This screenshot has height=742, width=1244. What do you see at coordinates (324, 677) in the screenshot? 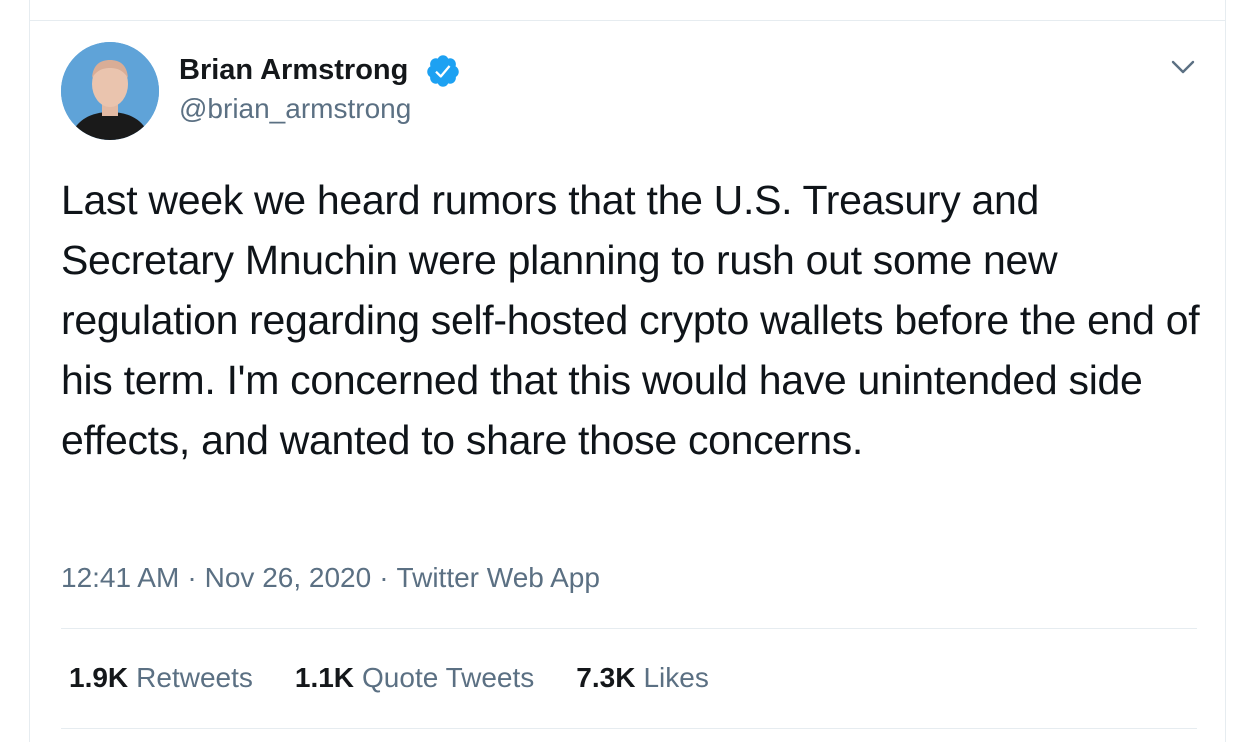
I see `quote-tweets-count: 1.1K` at bounding box center [324, 677].